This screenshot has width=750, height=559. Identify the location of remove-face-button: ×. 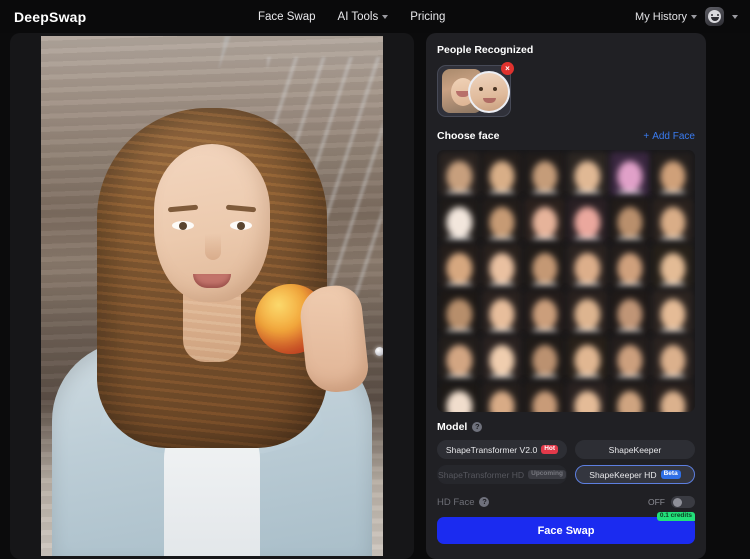
(507, 68).